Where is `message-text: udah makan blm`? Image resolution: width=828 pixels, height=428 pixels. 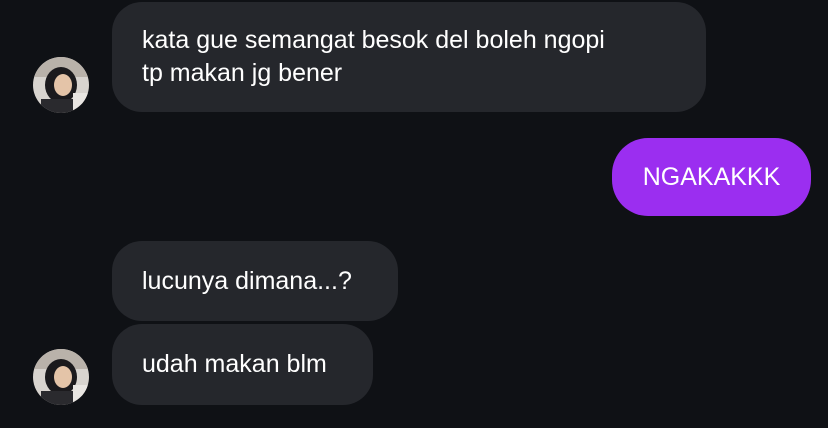 message-text: udah makan blm is located at coordinates (234, 364).